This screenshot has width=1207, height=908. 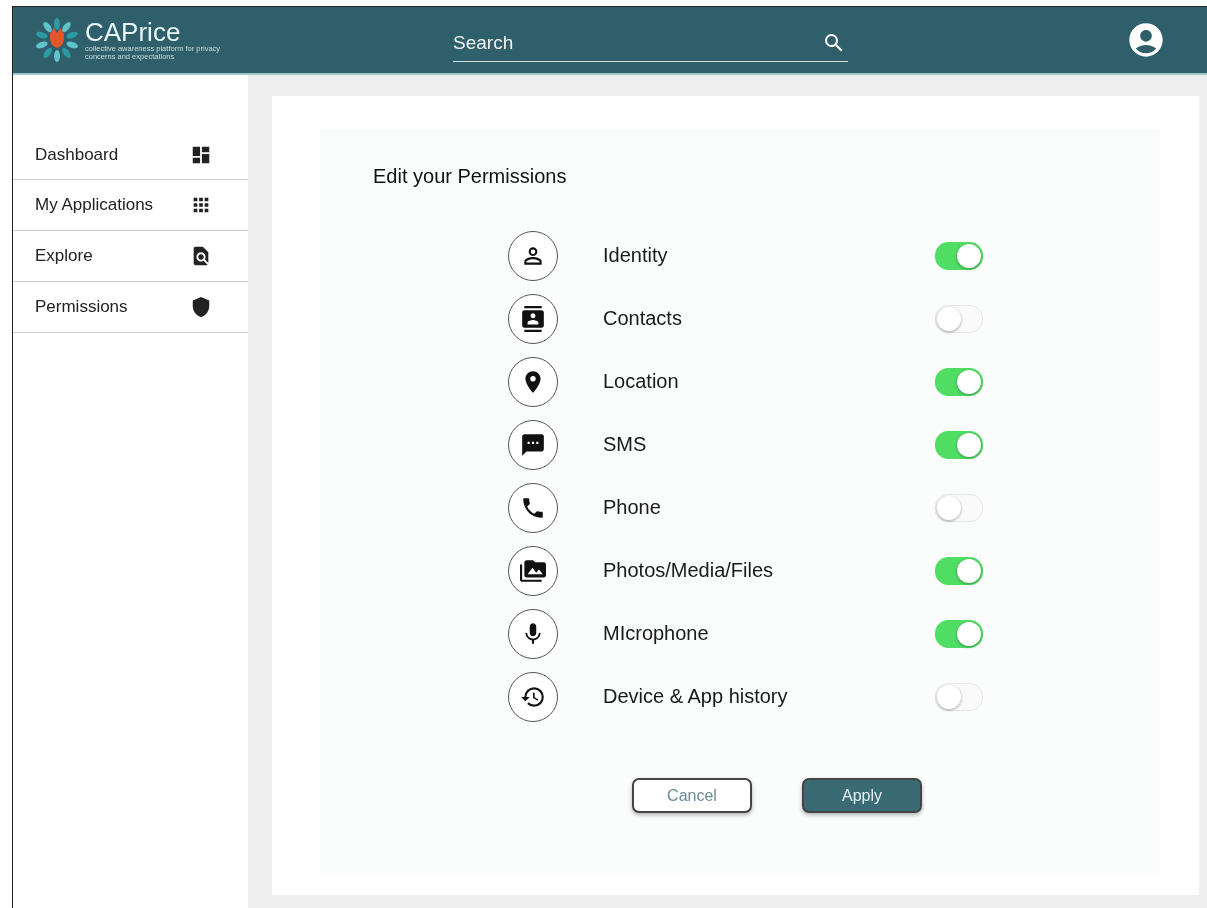 I want to click on permission-label: Device & App history, so click(x=696, y=696).